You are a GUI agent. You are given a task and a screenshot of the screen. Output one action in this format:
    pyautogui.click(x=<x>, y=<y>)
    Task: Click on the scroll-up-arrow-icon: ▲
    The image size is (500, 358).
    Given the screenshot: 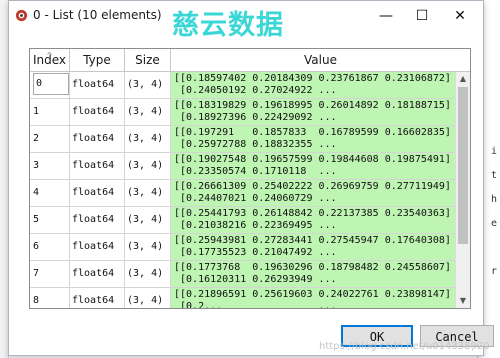 What is the action you would take?
    pyautogui.click(x=463, y=79)
    